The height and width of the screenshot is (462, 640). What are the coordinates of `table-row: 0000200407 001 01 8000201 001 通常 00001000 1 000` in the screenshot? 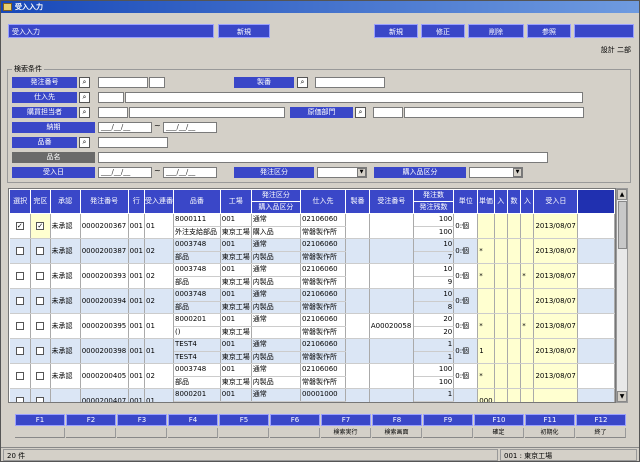 It's located at (312, 395).